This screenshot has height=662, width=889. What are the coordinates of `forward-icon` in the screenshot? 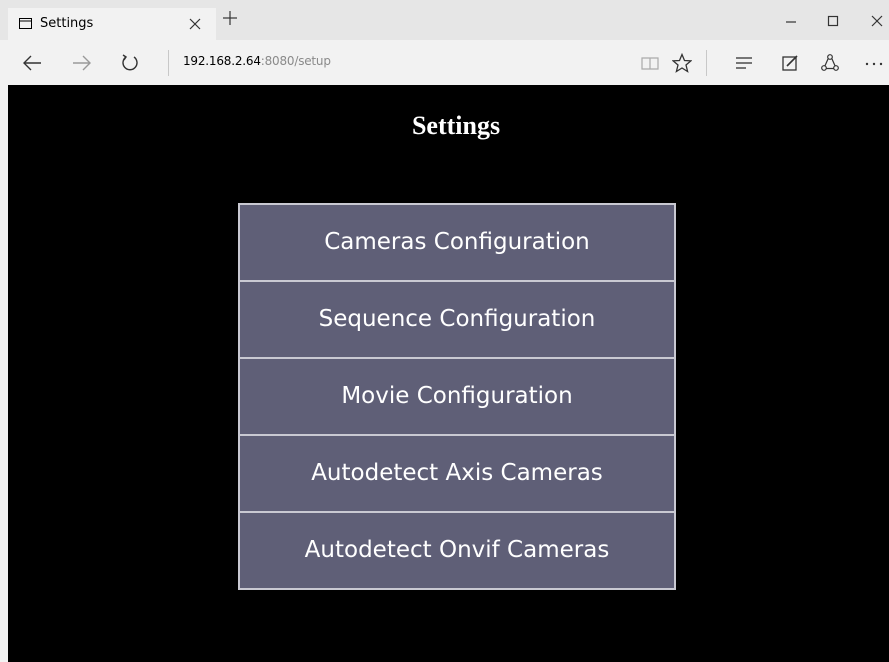 It's located at (82, 63).